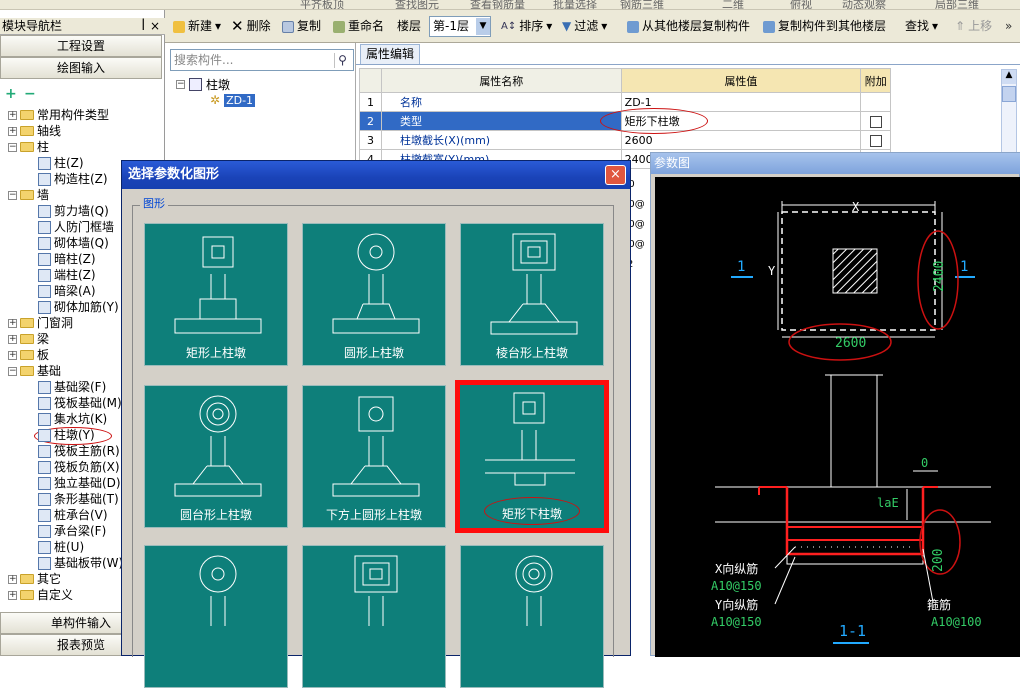  Describe the element at coordinates (67, 275) in the screenshot. I see `tree-item: 端柱(Z)` at that location.